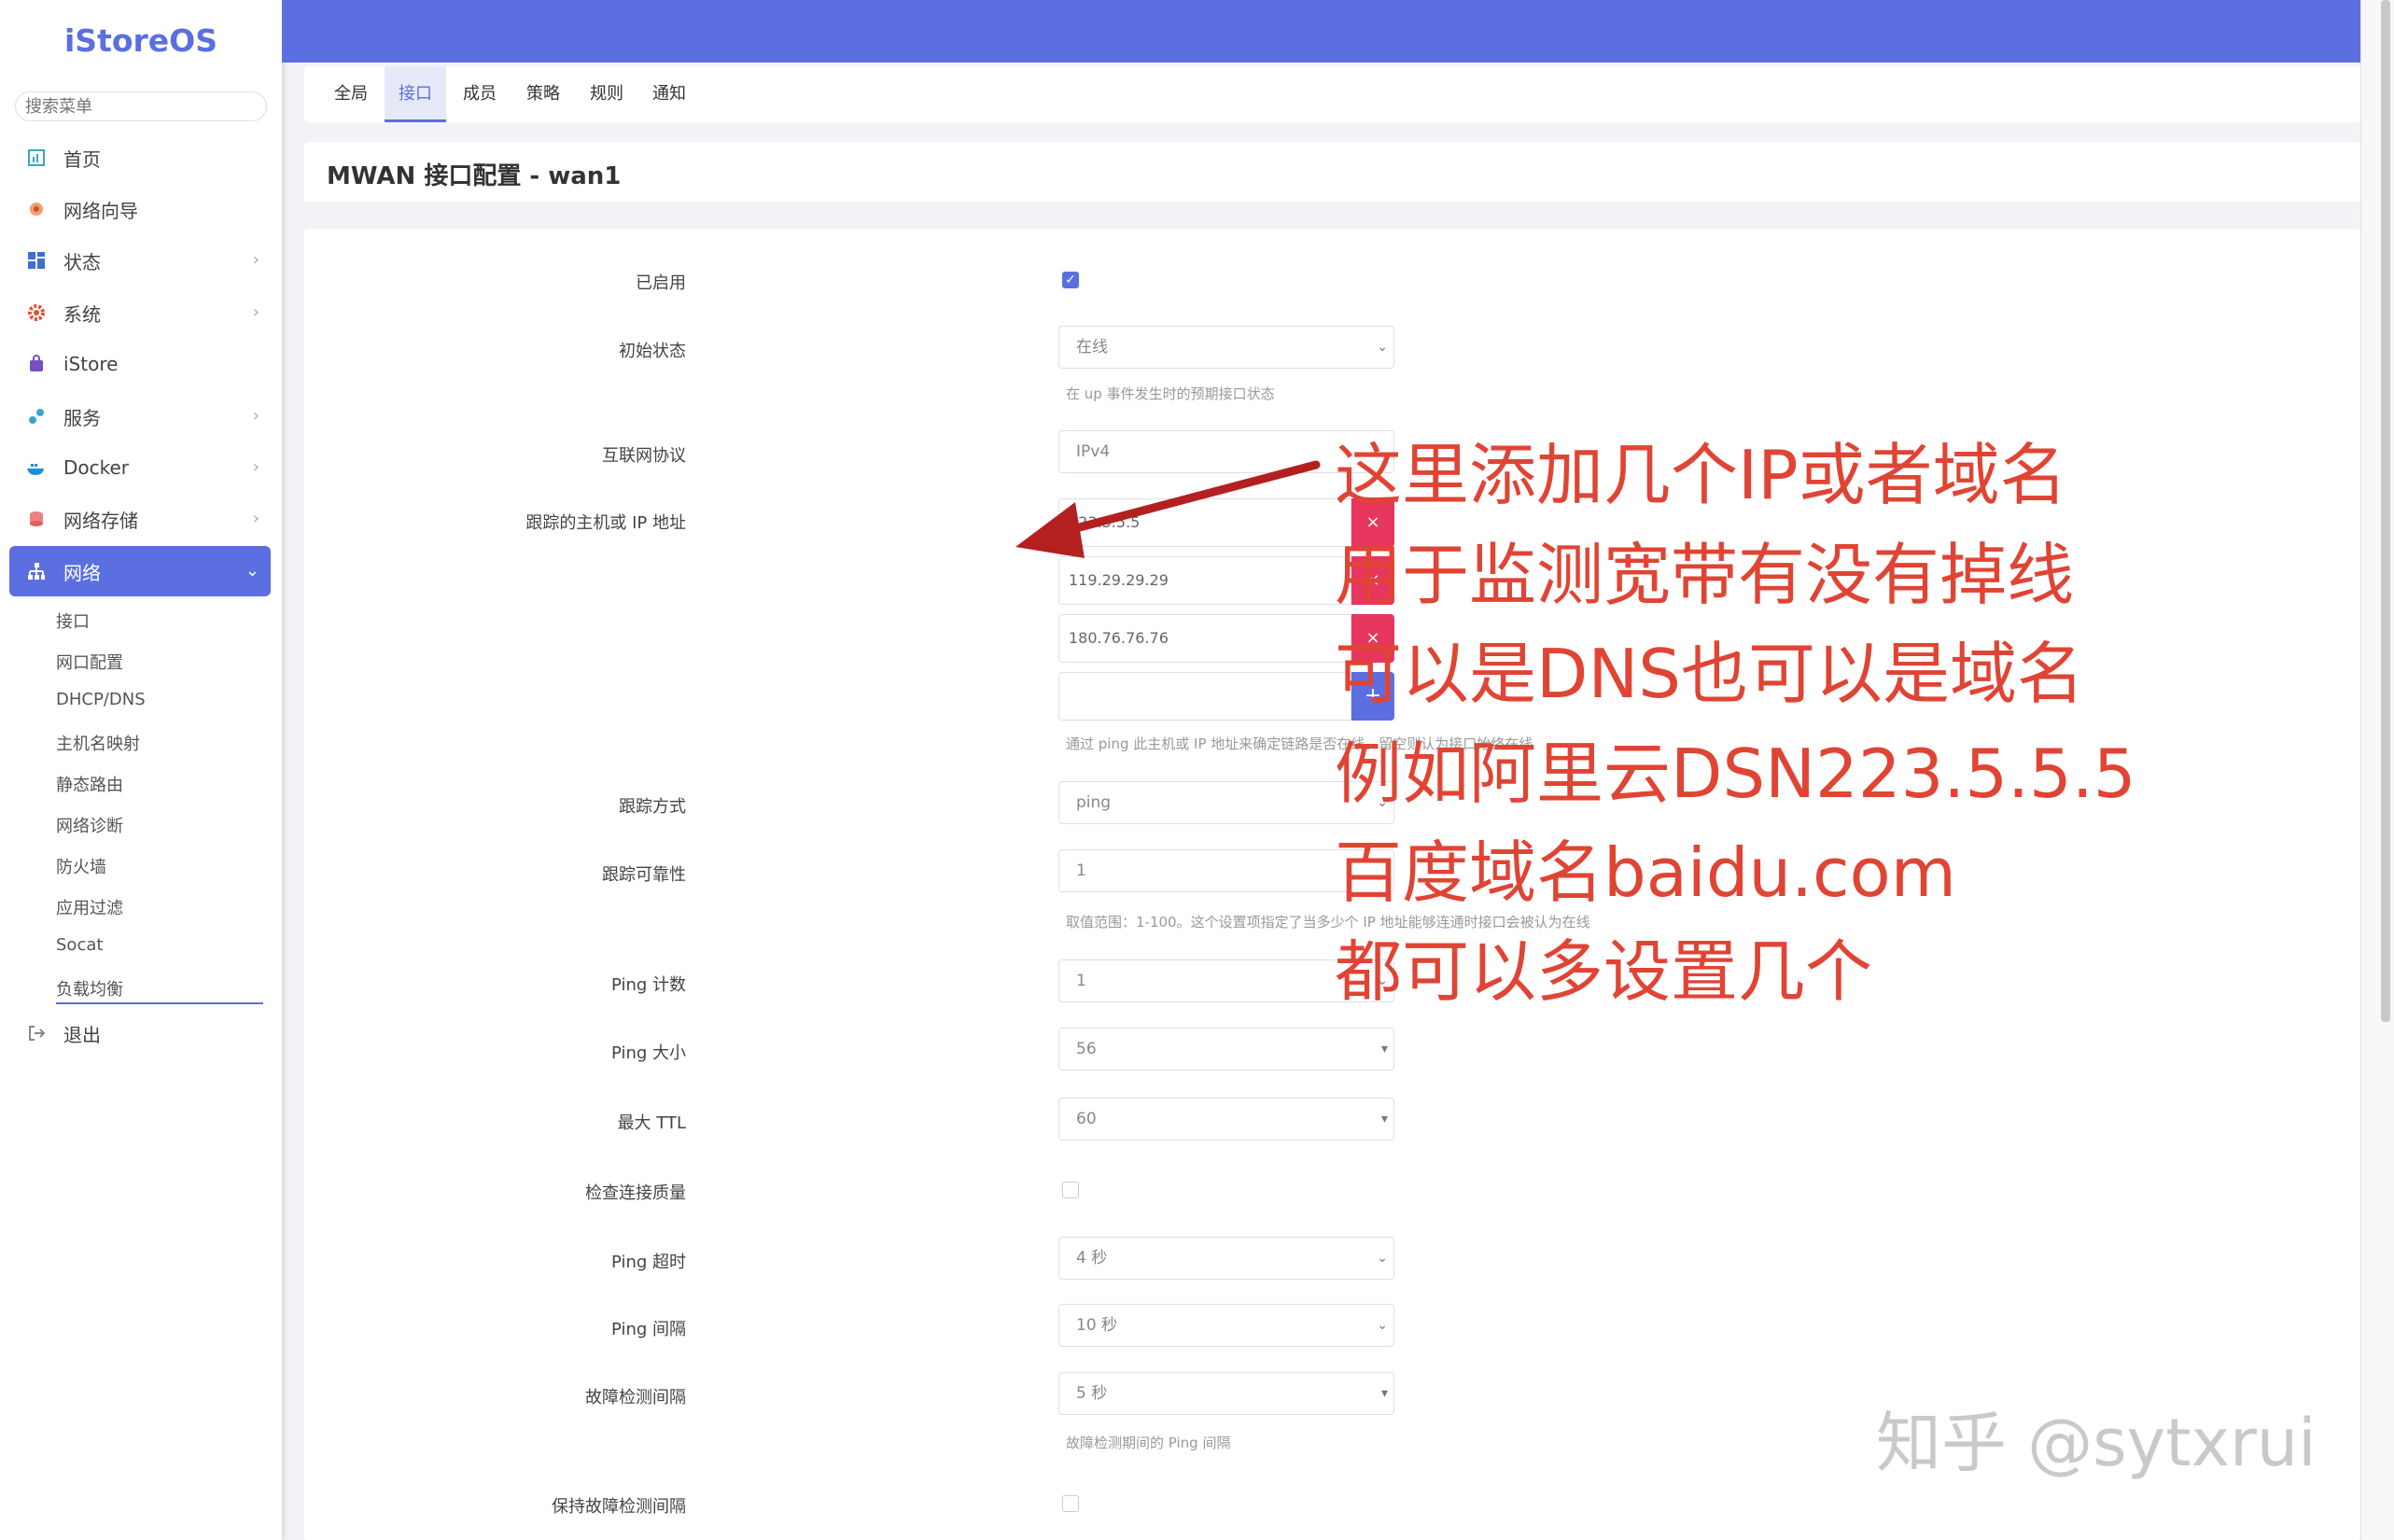 The width and height of the screenshot is (2394, 1540). Describe the element at coordinates (1735, 774) in the screenshot. I see `annotation-line-4: 例如阿里云DSN223.5.5.5` at that location.